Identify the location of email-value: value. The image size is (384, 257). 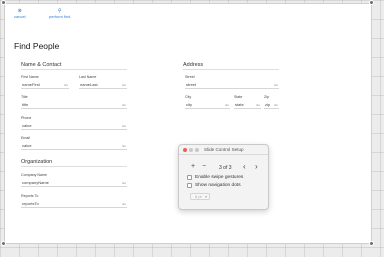
(27, 145).